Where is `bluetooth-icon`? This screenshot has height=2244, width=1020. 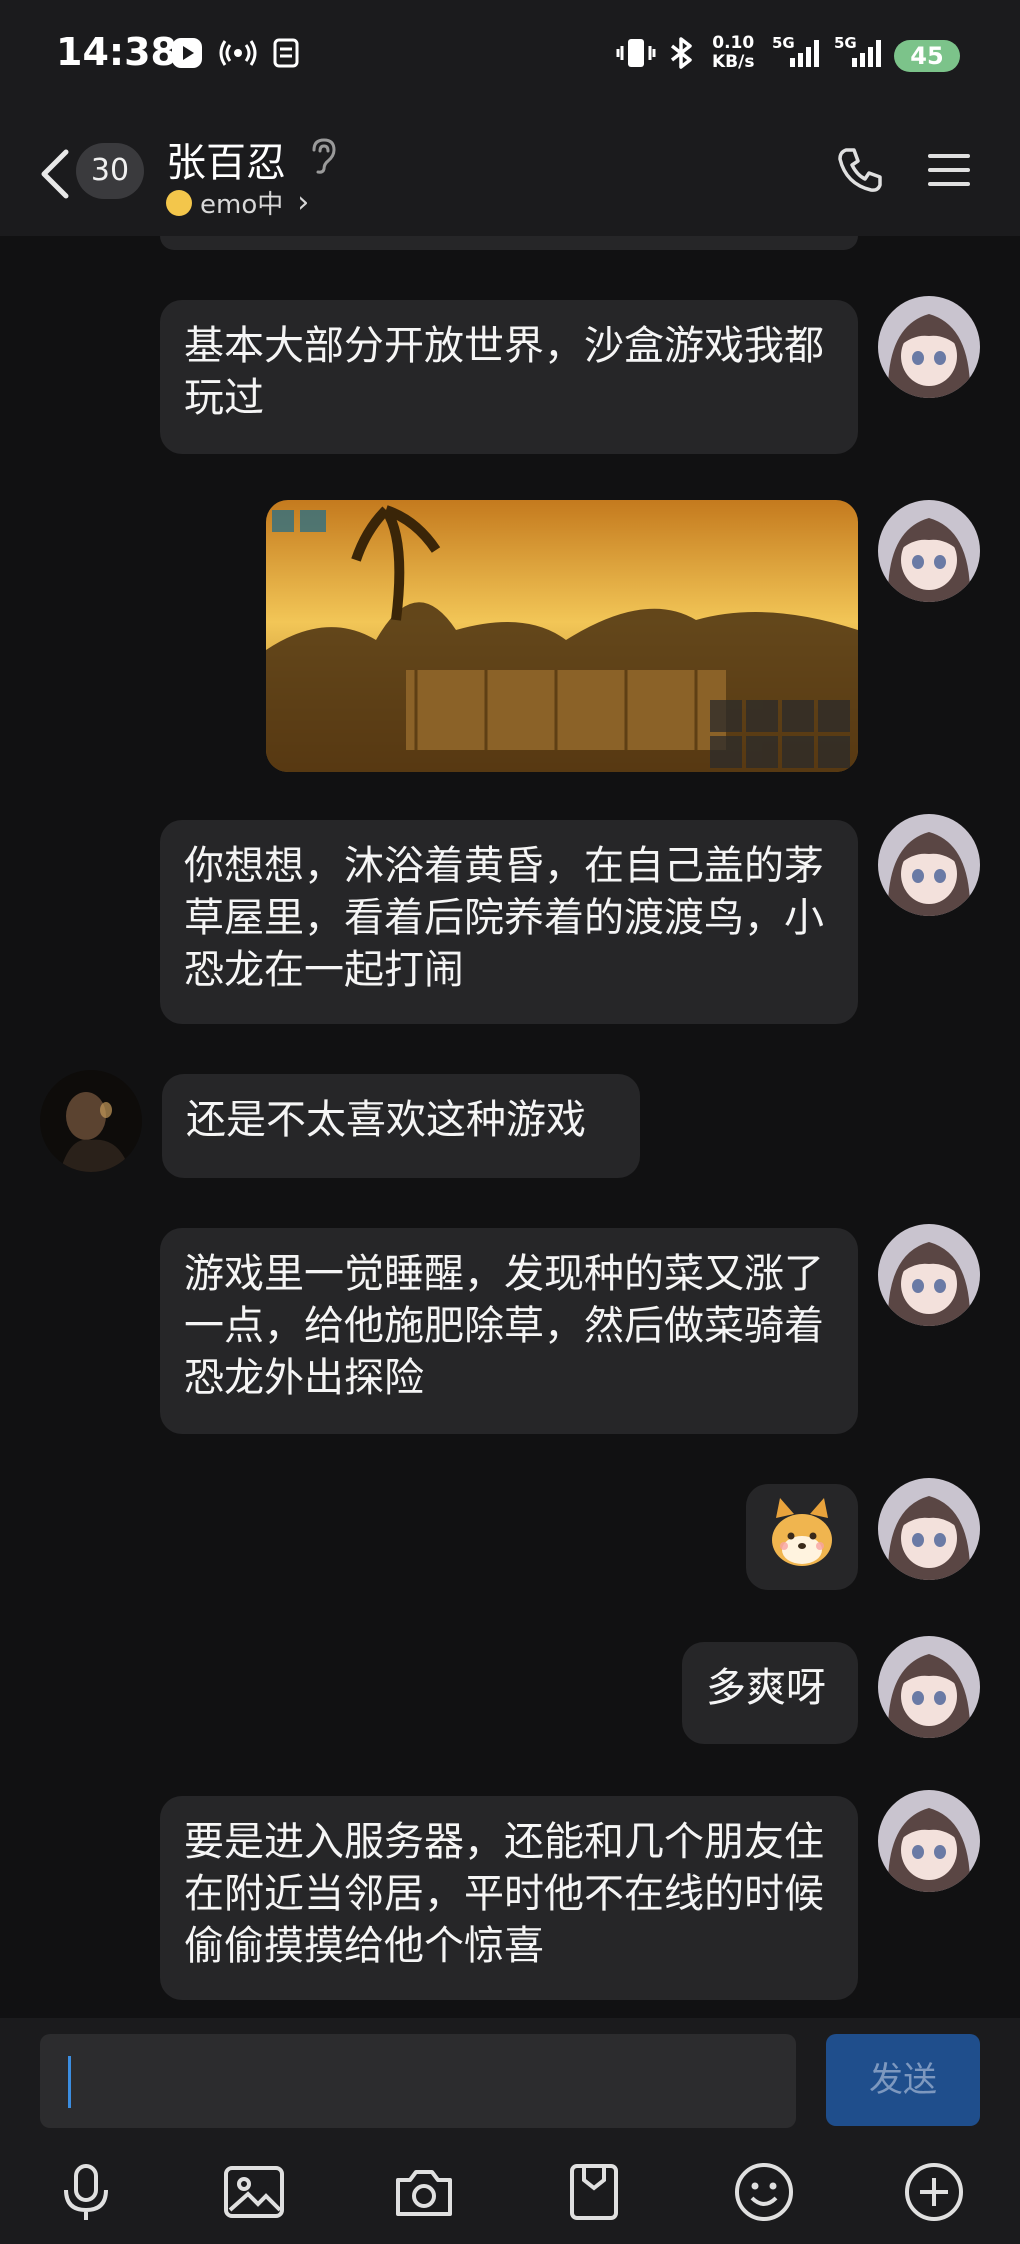
bluetooth-icon is located at coordinates (681, 53).